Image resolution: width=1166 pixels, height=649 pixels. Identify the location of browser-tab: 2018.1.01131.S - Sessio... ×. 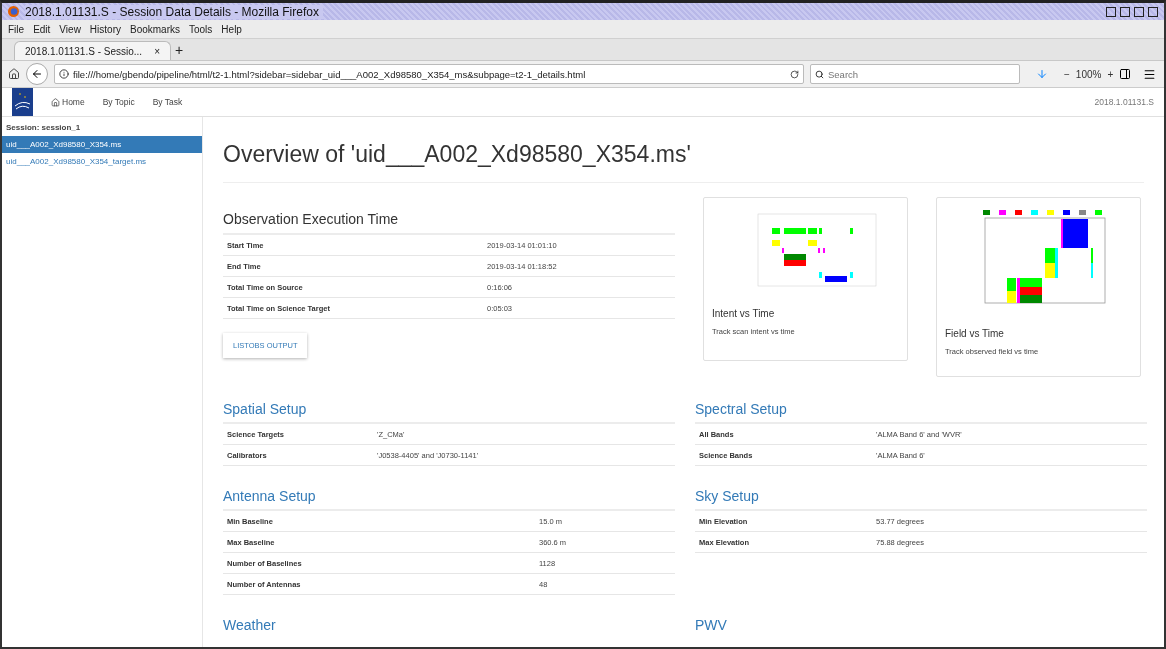
(92, 50).